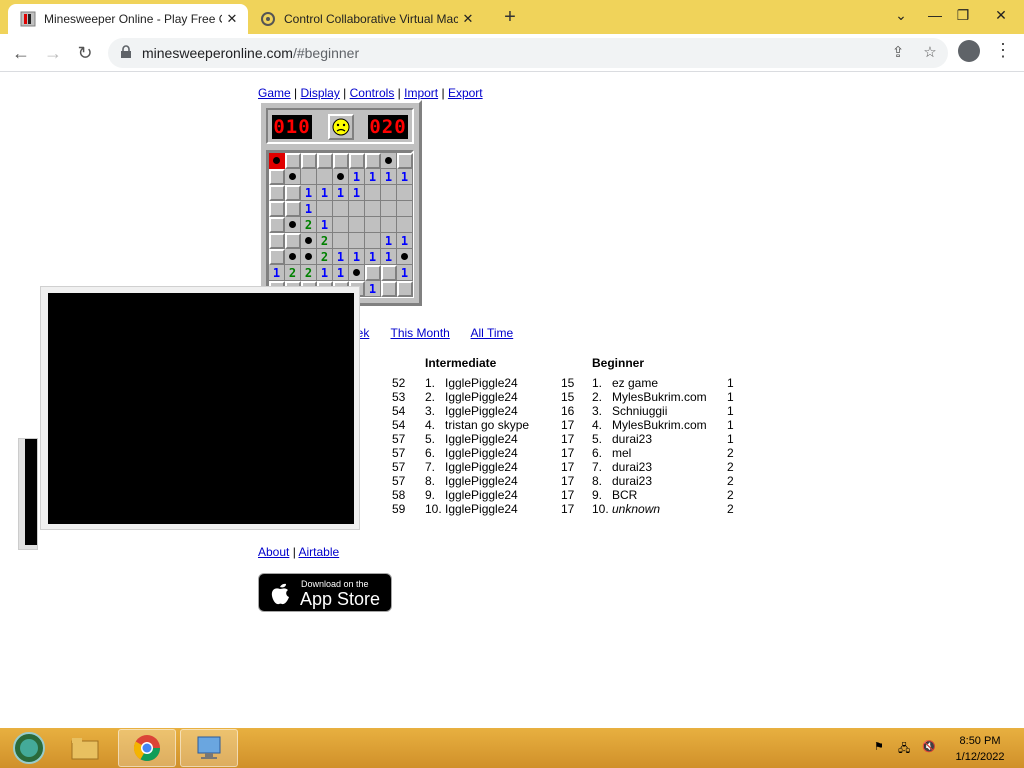  What do you see at coordinates (421, 93) in the screenshot?
I see `menu-import-link: Import` at bounding box center [421, 93].